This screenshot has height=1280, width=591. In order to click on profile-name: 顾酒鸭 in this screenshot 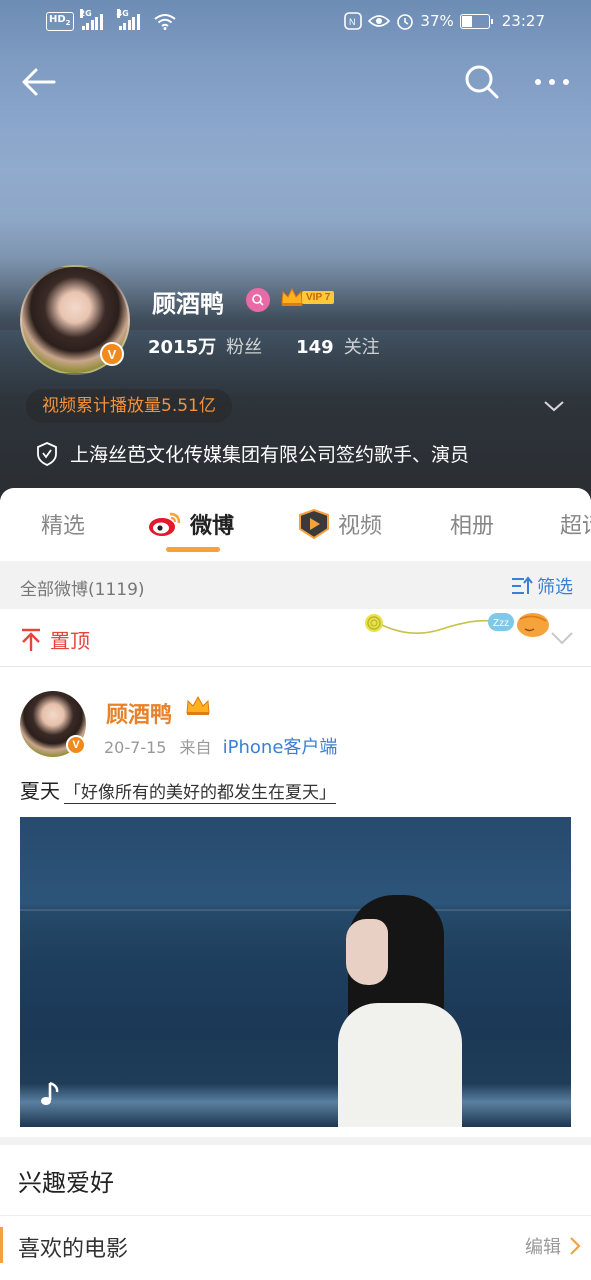, I will do `click(188, 304)`.